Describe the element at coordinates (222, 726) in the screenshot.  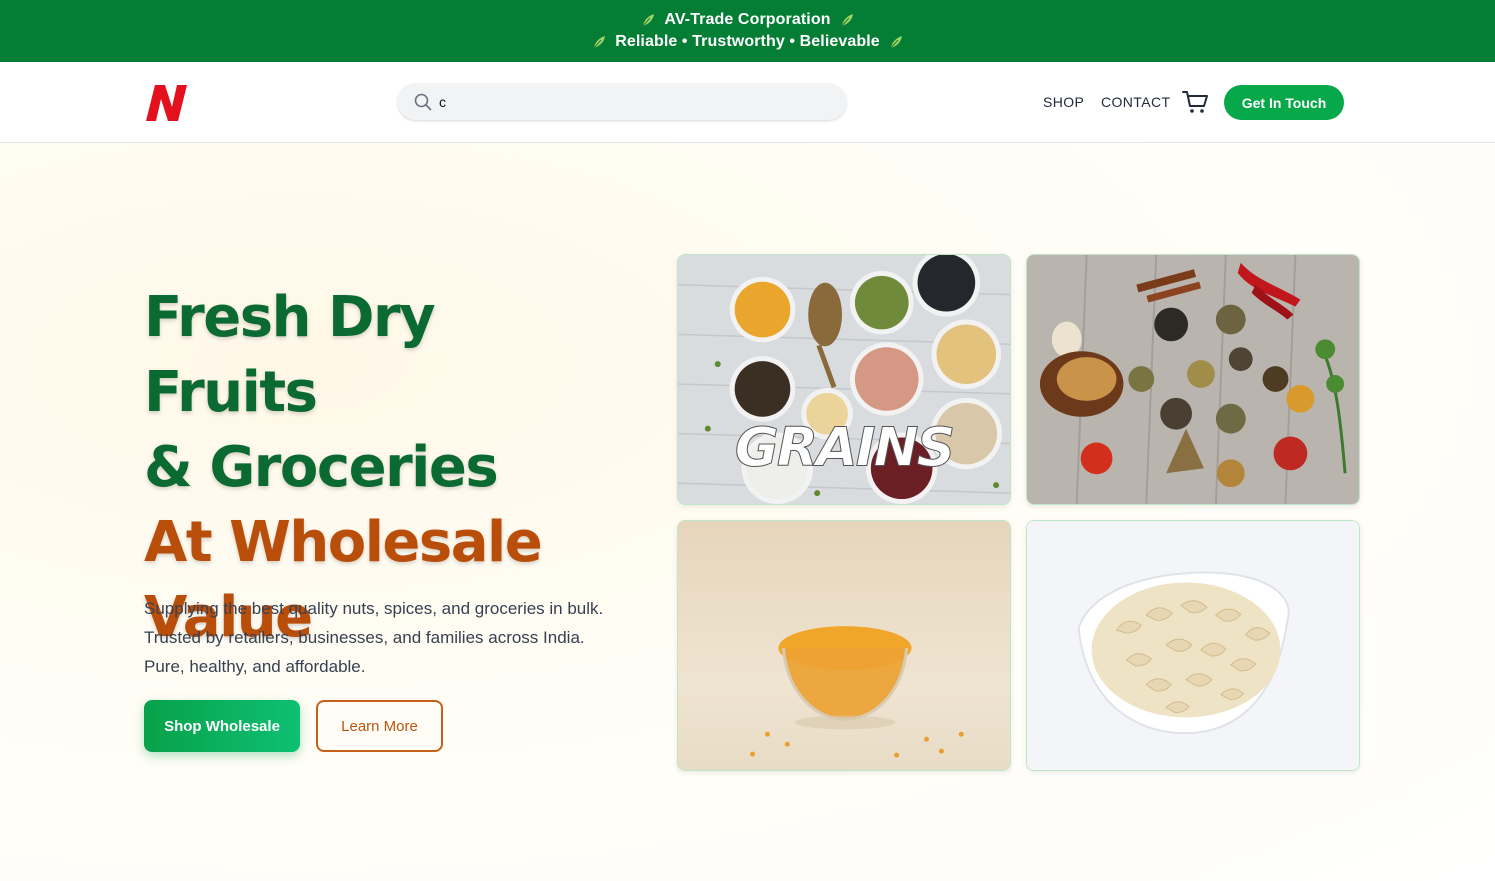
I see `shop-wholesale-button: Shop Wholesale` at that location.